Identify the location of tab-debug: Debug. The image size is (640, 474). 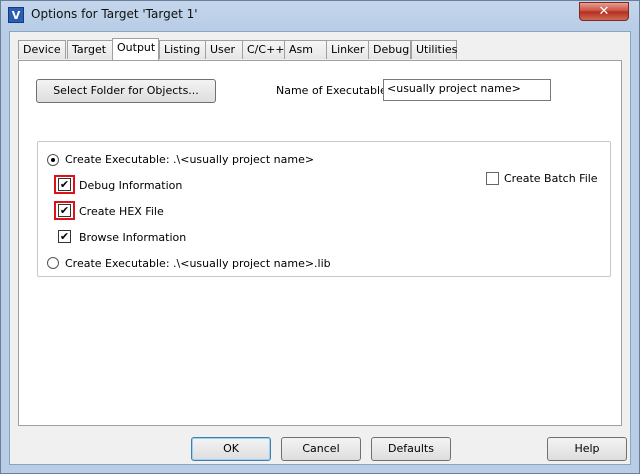
(389, 49).